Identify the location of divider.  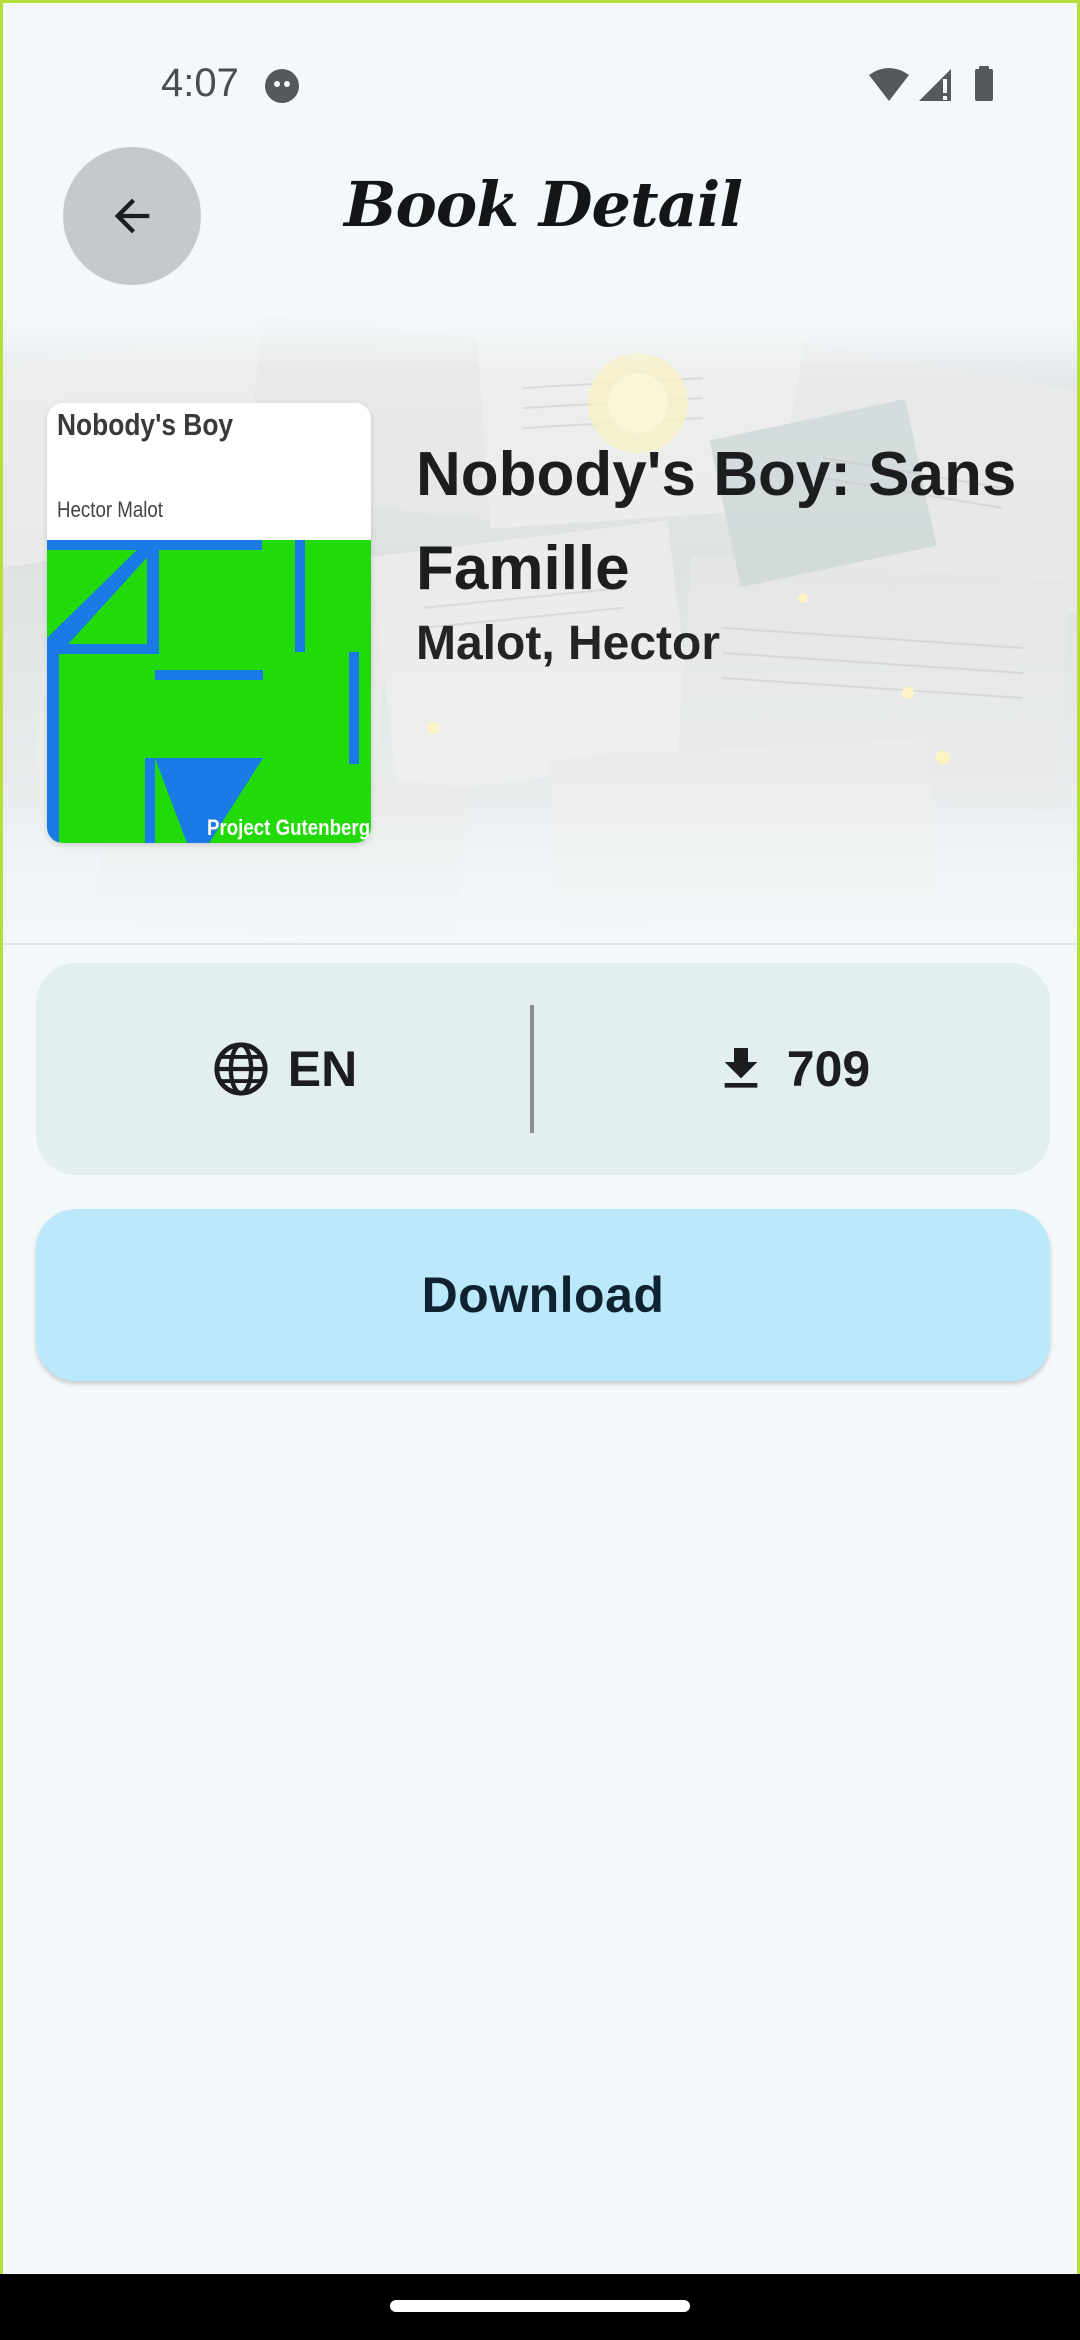
(540, 944).